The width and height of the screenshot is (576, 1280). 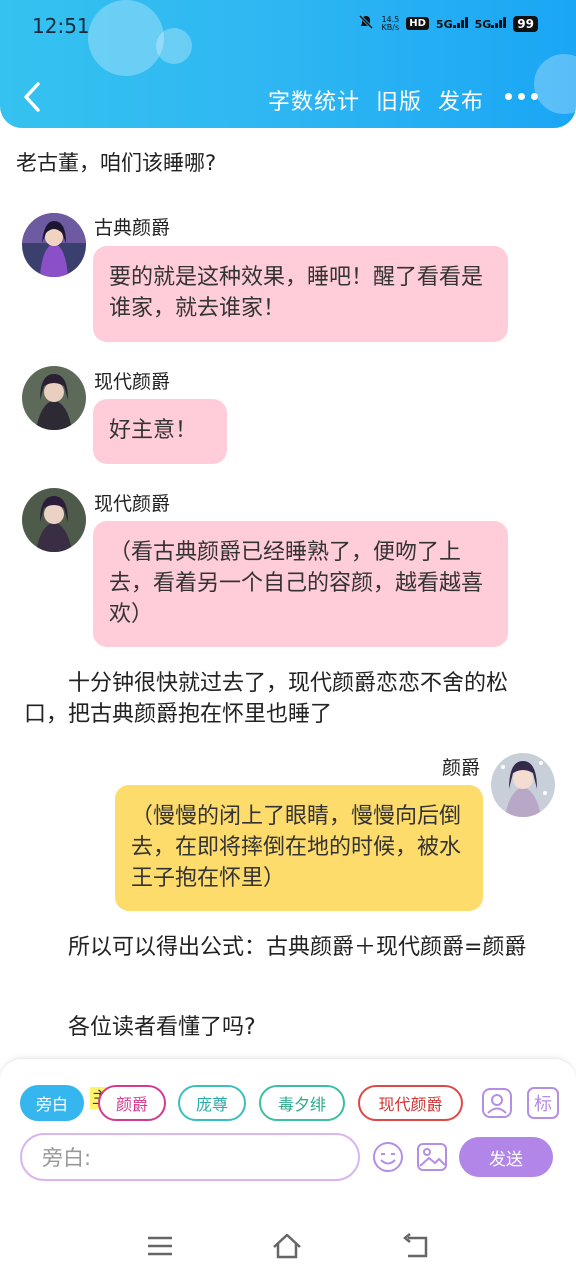 I want to click on narration-text: 老古董，咱们该睡哪?, so click(x=116, y=163).